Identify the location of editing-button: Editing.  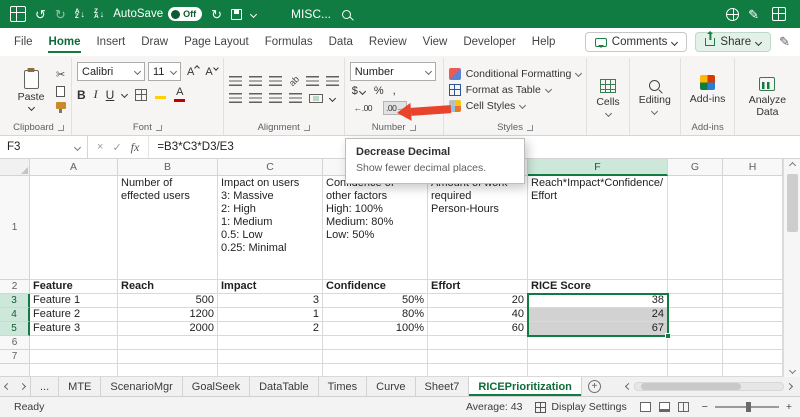
(655, 97).